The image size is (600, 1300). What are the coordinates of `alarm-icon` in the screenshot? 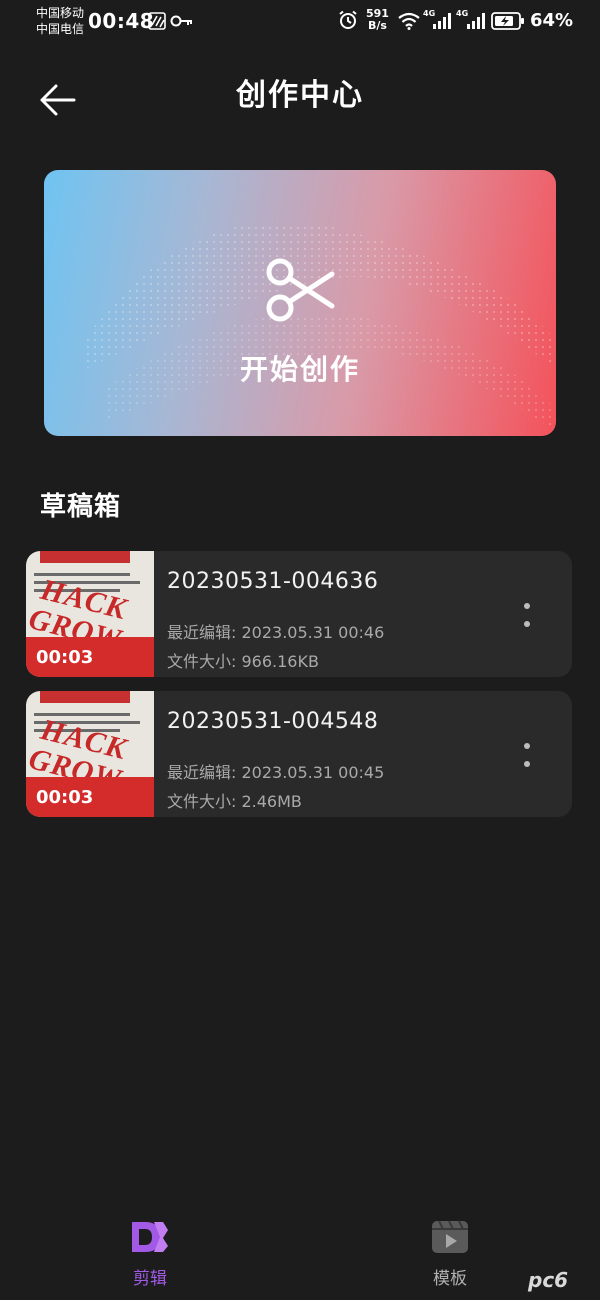 It's located at (348, 19).